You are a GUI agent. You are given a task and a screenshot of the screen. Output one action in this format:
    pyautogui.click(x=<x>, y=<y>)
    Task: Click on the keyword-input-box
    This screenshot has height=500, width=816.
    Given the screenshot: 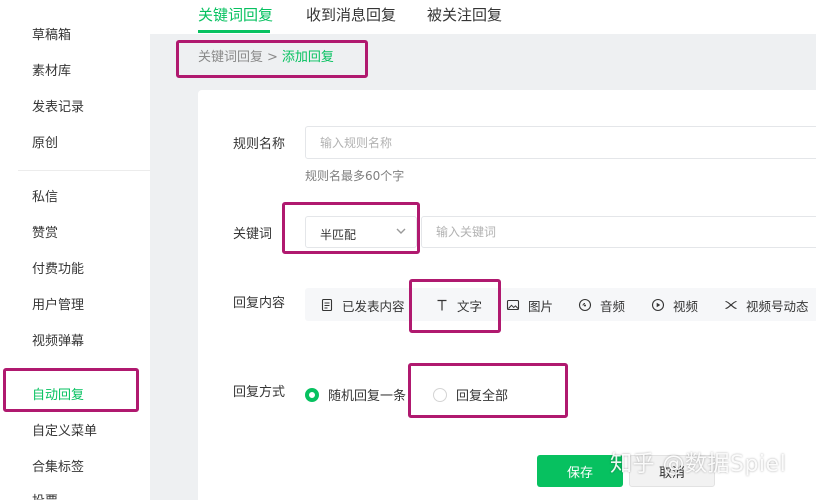 What is the action you would take?
    pyautogui.click(x=618, y=232)
    